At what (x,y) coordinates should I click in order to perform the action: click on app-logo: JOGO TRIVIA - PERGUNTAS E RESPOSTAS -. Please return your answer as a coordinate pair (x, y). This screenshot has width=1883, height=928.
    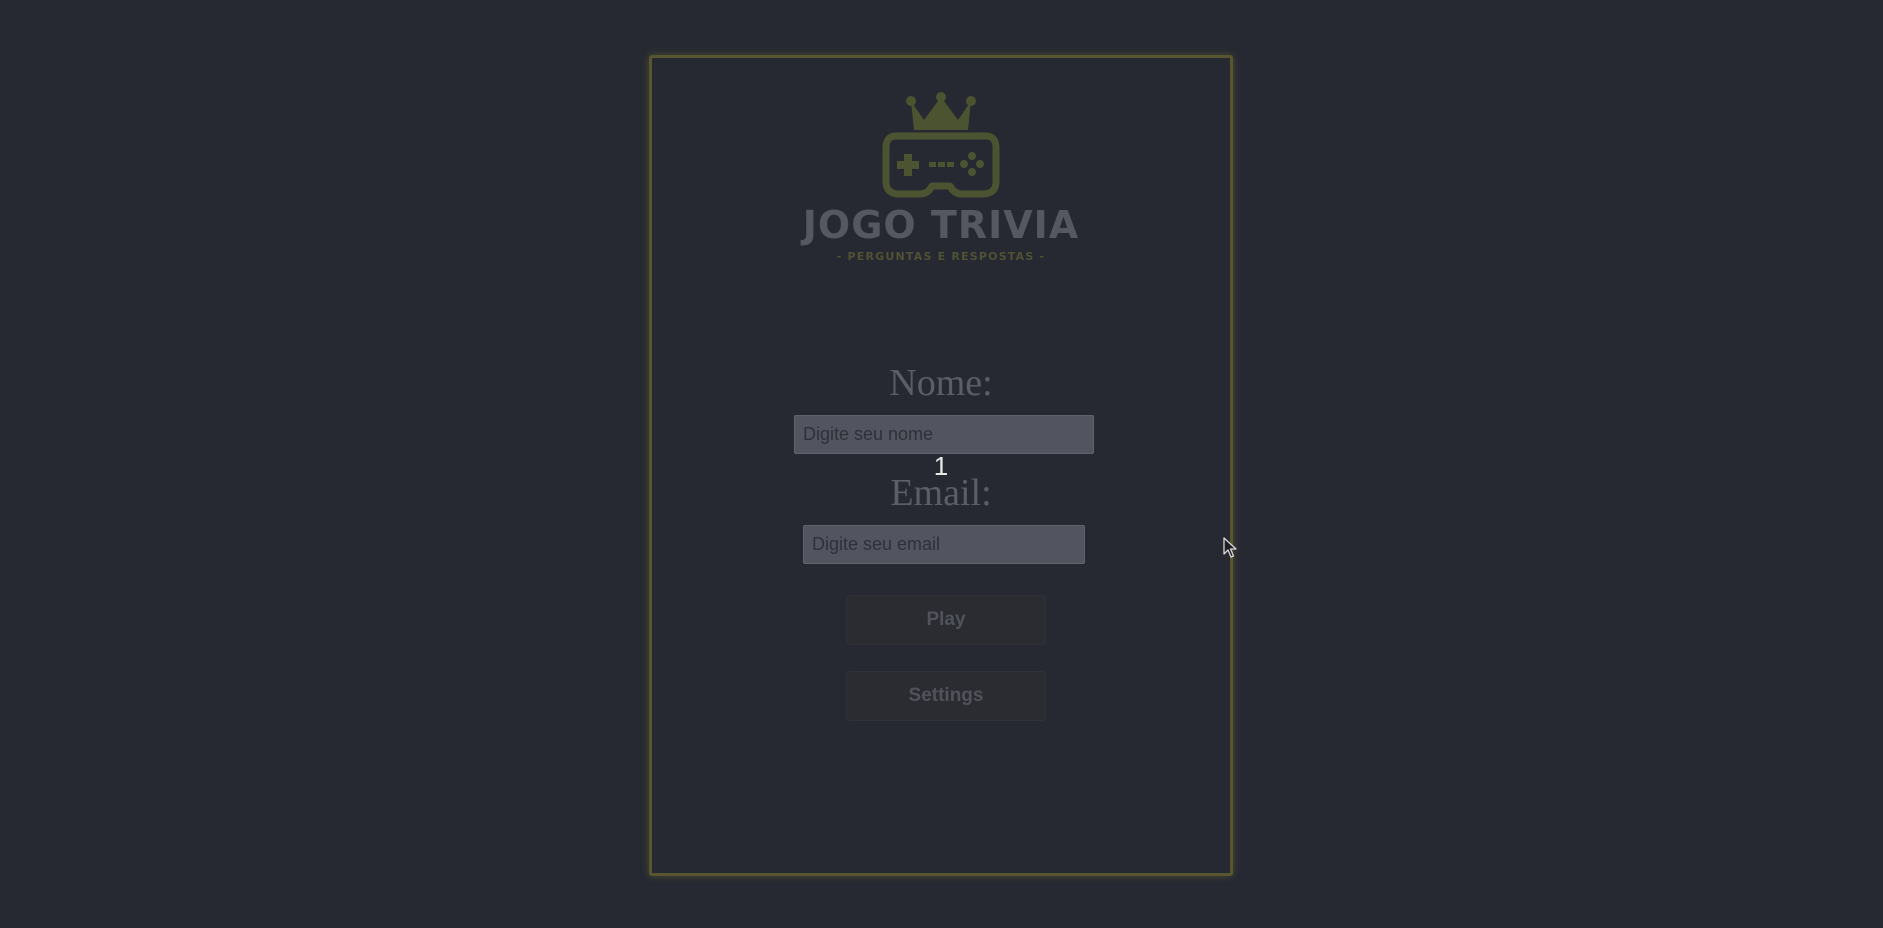
    Looking at the image, I should click on (941, 177).